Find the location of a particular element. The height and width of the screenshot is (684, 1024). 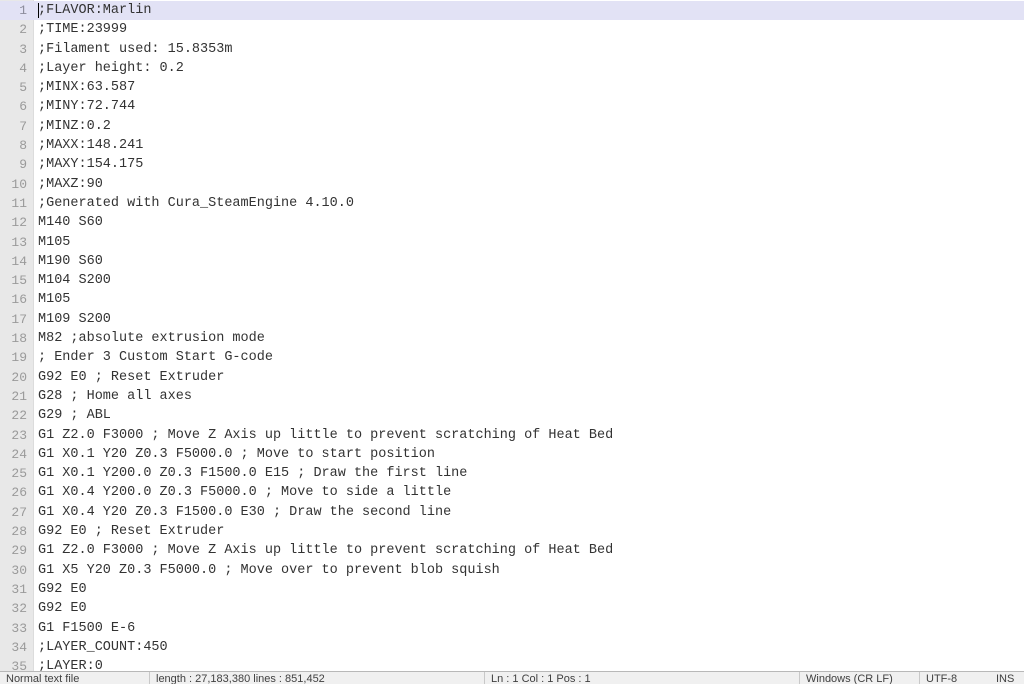

code-line: 14 M190 S60 is located at coordinates (512, 261).